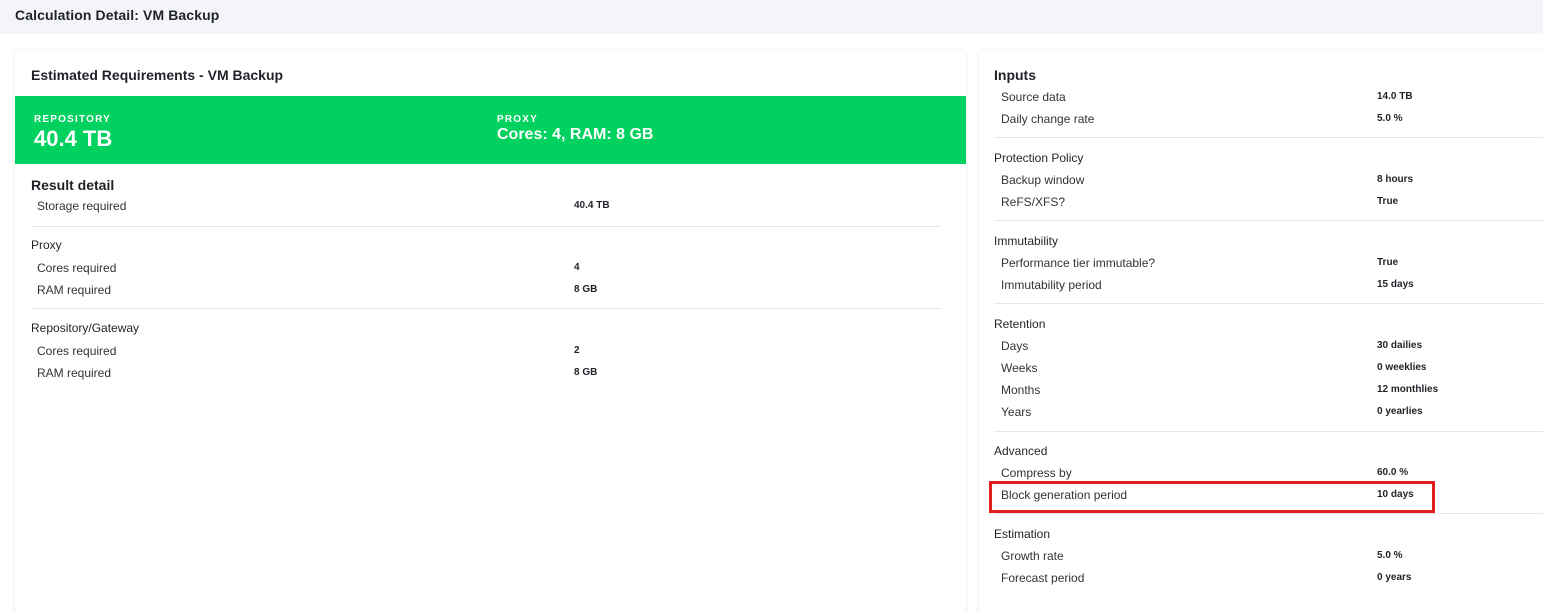  What do you see at coordinates (1033, 202) in the screenshot?
I see `input-label: ReFS/XFS?` at bounding box center [1033, 202].